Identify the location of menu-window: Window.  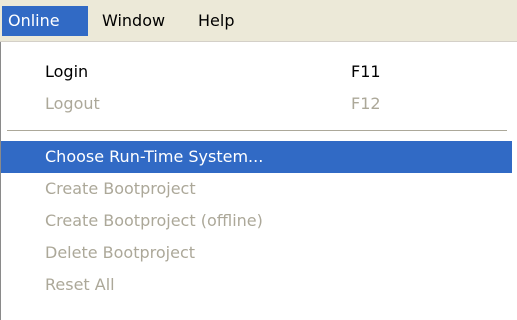
(141, 21).